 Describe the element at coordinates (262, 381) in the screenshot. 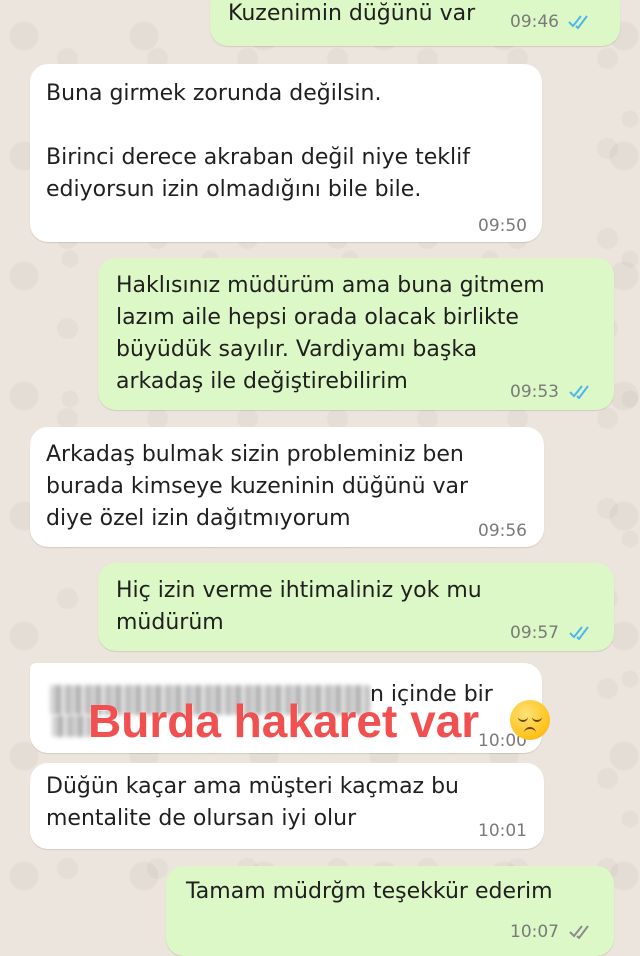

I see `message-text-line: arkadaş ile değiştirebilirim` at that location.